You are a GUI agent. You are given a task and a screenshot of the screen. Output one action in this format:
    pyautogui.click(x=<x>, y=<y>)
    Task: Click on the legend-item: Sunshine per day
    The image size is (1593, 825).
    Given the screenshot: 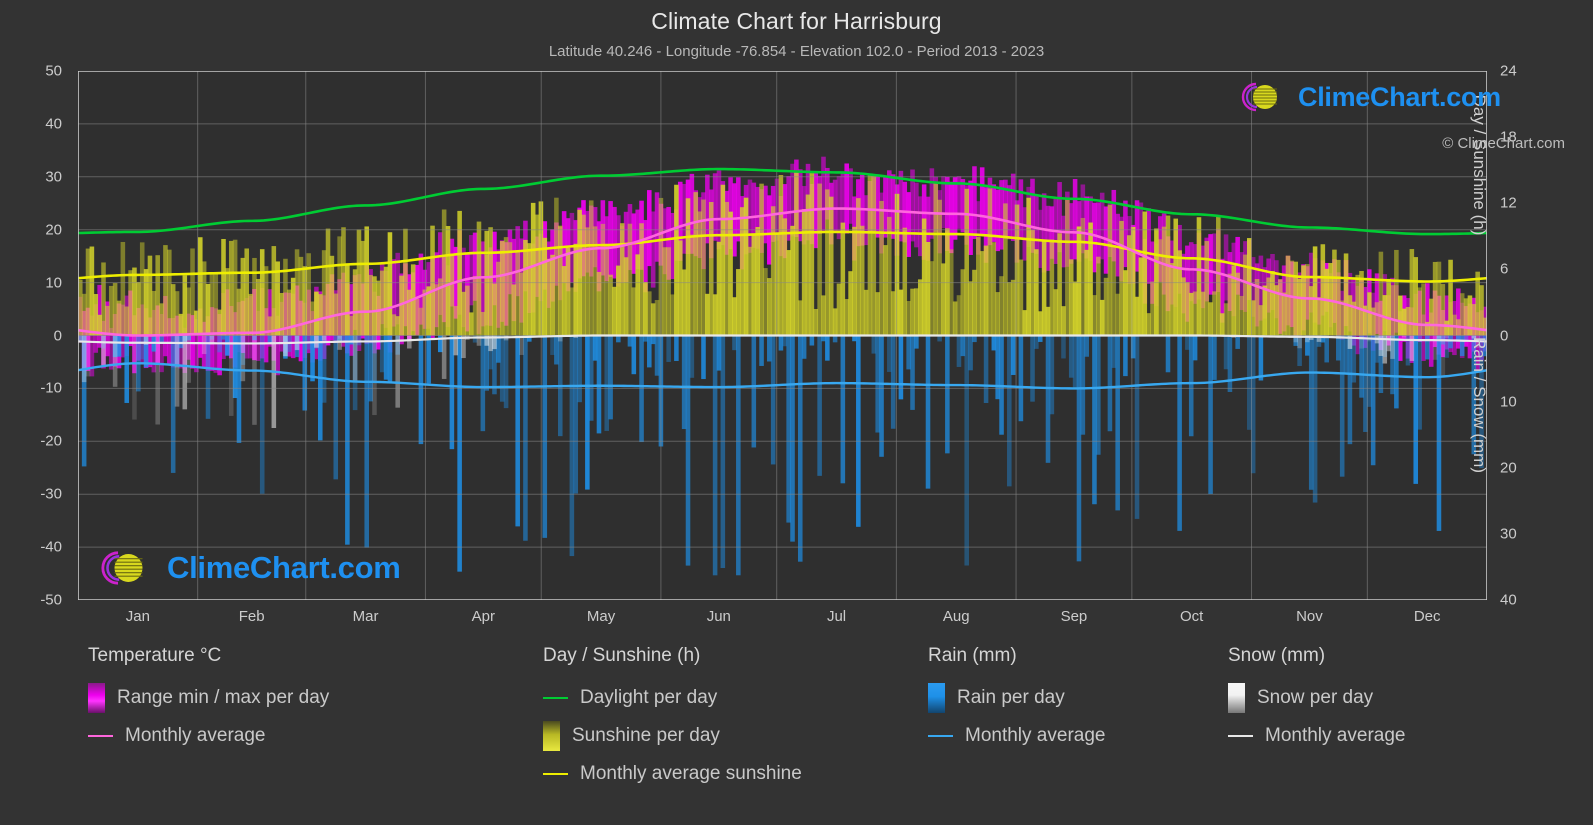 What is the action you would take?
    pyautogui.click(x=672, y=736)
    